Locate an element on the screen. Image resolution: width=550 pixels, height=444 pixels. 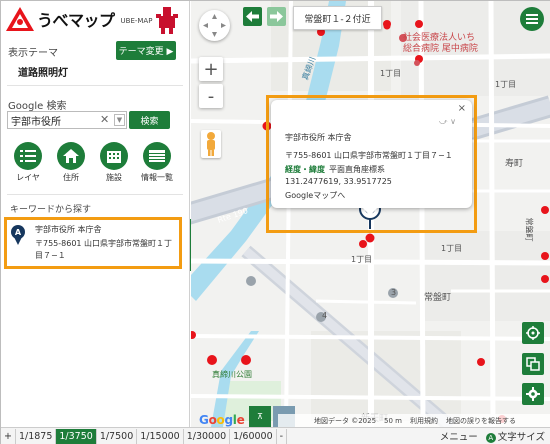
tool-layer: レイヤ is located at coordinates (28, 162).